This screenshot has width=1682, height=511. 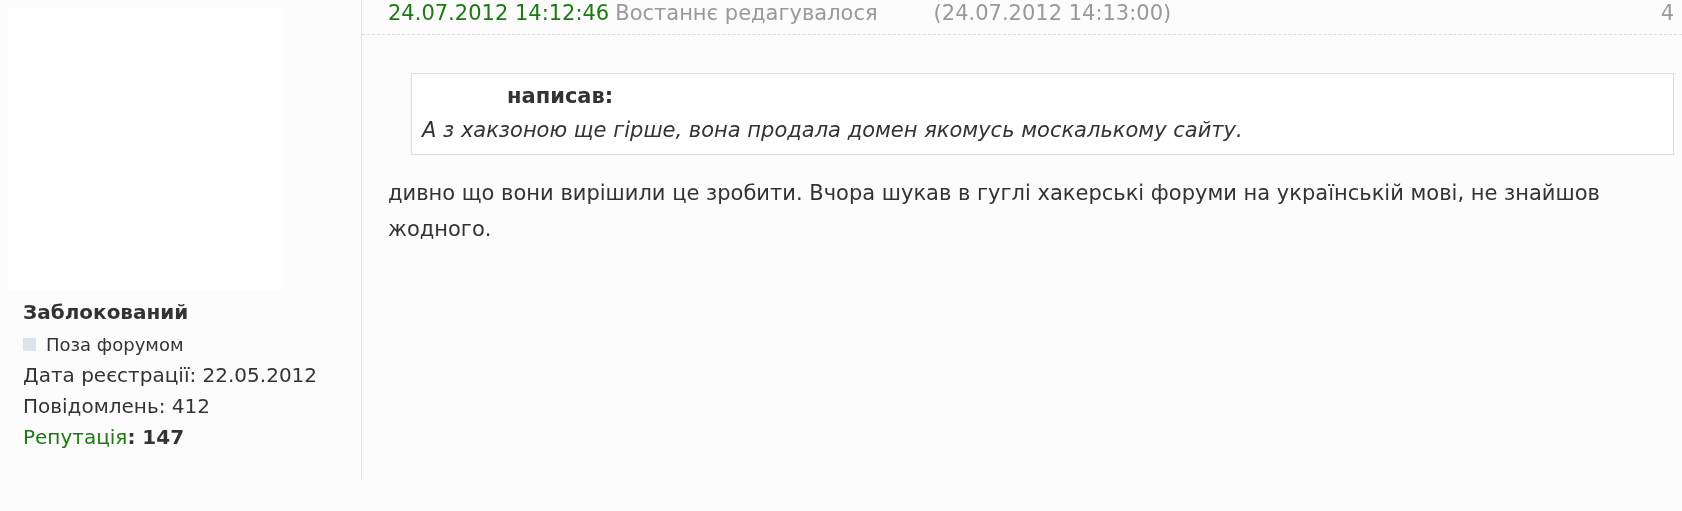 What do you see at coordinates (833, 130) in the screenshot?
I see `quote-text: А з хакзоною ще гірше, вона продала домен якомусь москалькому сайту.` at bounding box center [833, 130].